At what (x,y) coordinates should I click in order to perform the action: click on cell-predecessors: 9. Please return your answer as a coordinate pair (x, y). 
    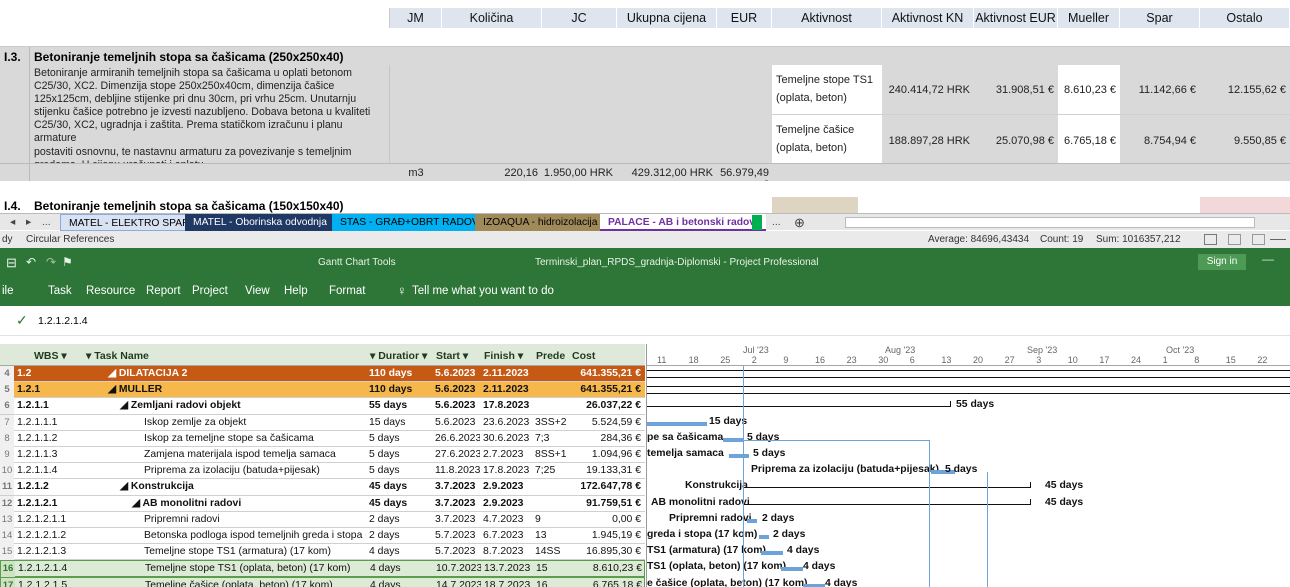
    Looking at the image, I should click on (550, 520).